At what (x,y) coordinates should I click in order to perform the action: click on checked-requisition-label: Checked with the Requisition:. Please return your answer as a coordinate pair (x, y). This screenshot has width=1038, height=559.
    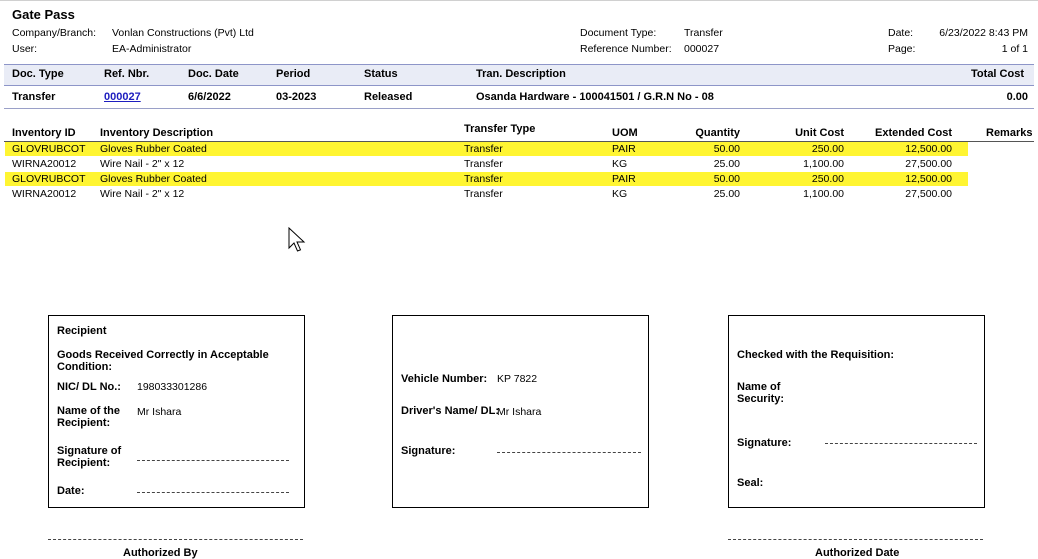
    Looking at the image, I should click on (816, 355).